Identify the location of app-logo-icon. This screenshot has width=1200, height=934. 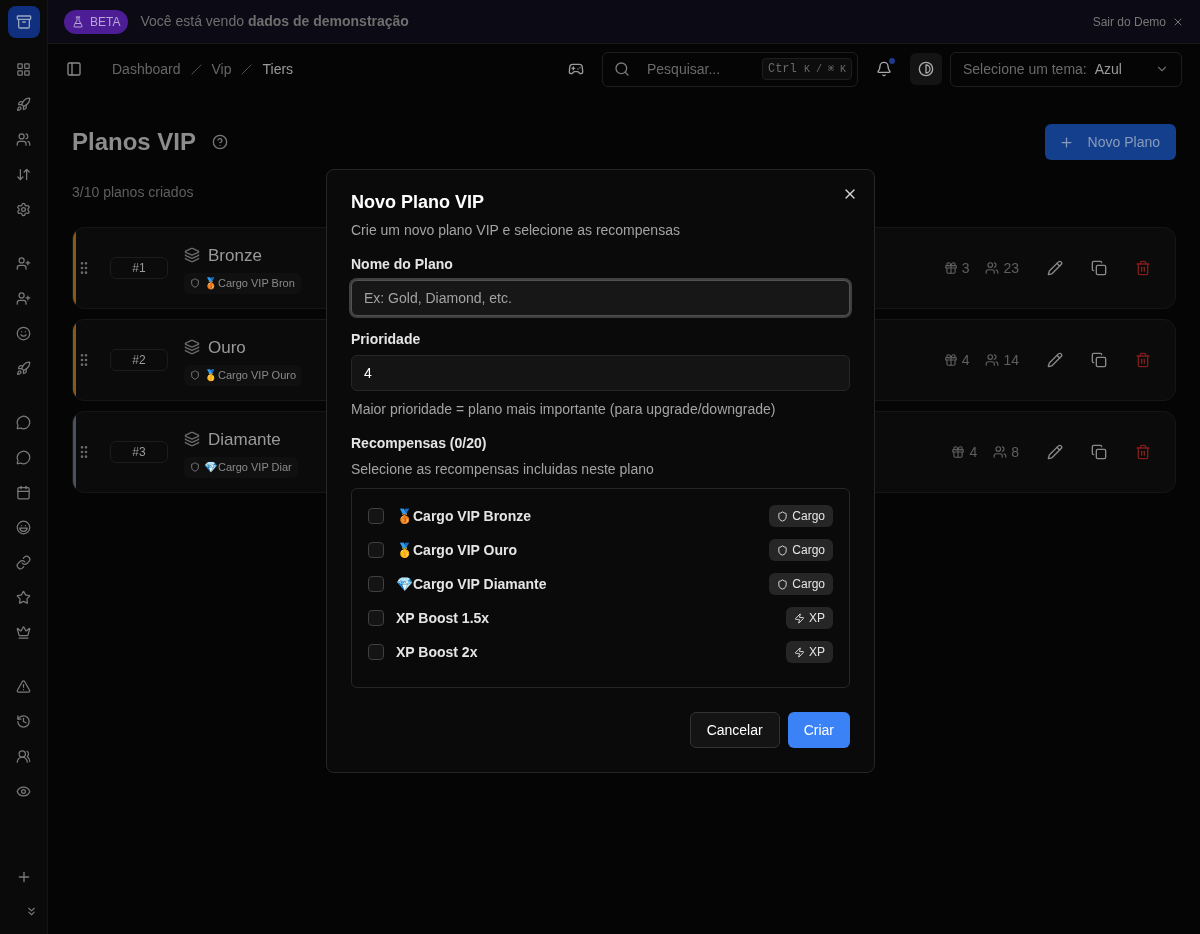
(23, 22).